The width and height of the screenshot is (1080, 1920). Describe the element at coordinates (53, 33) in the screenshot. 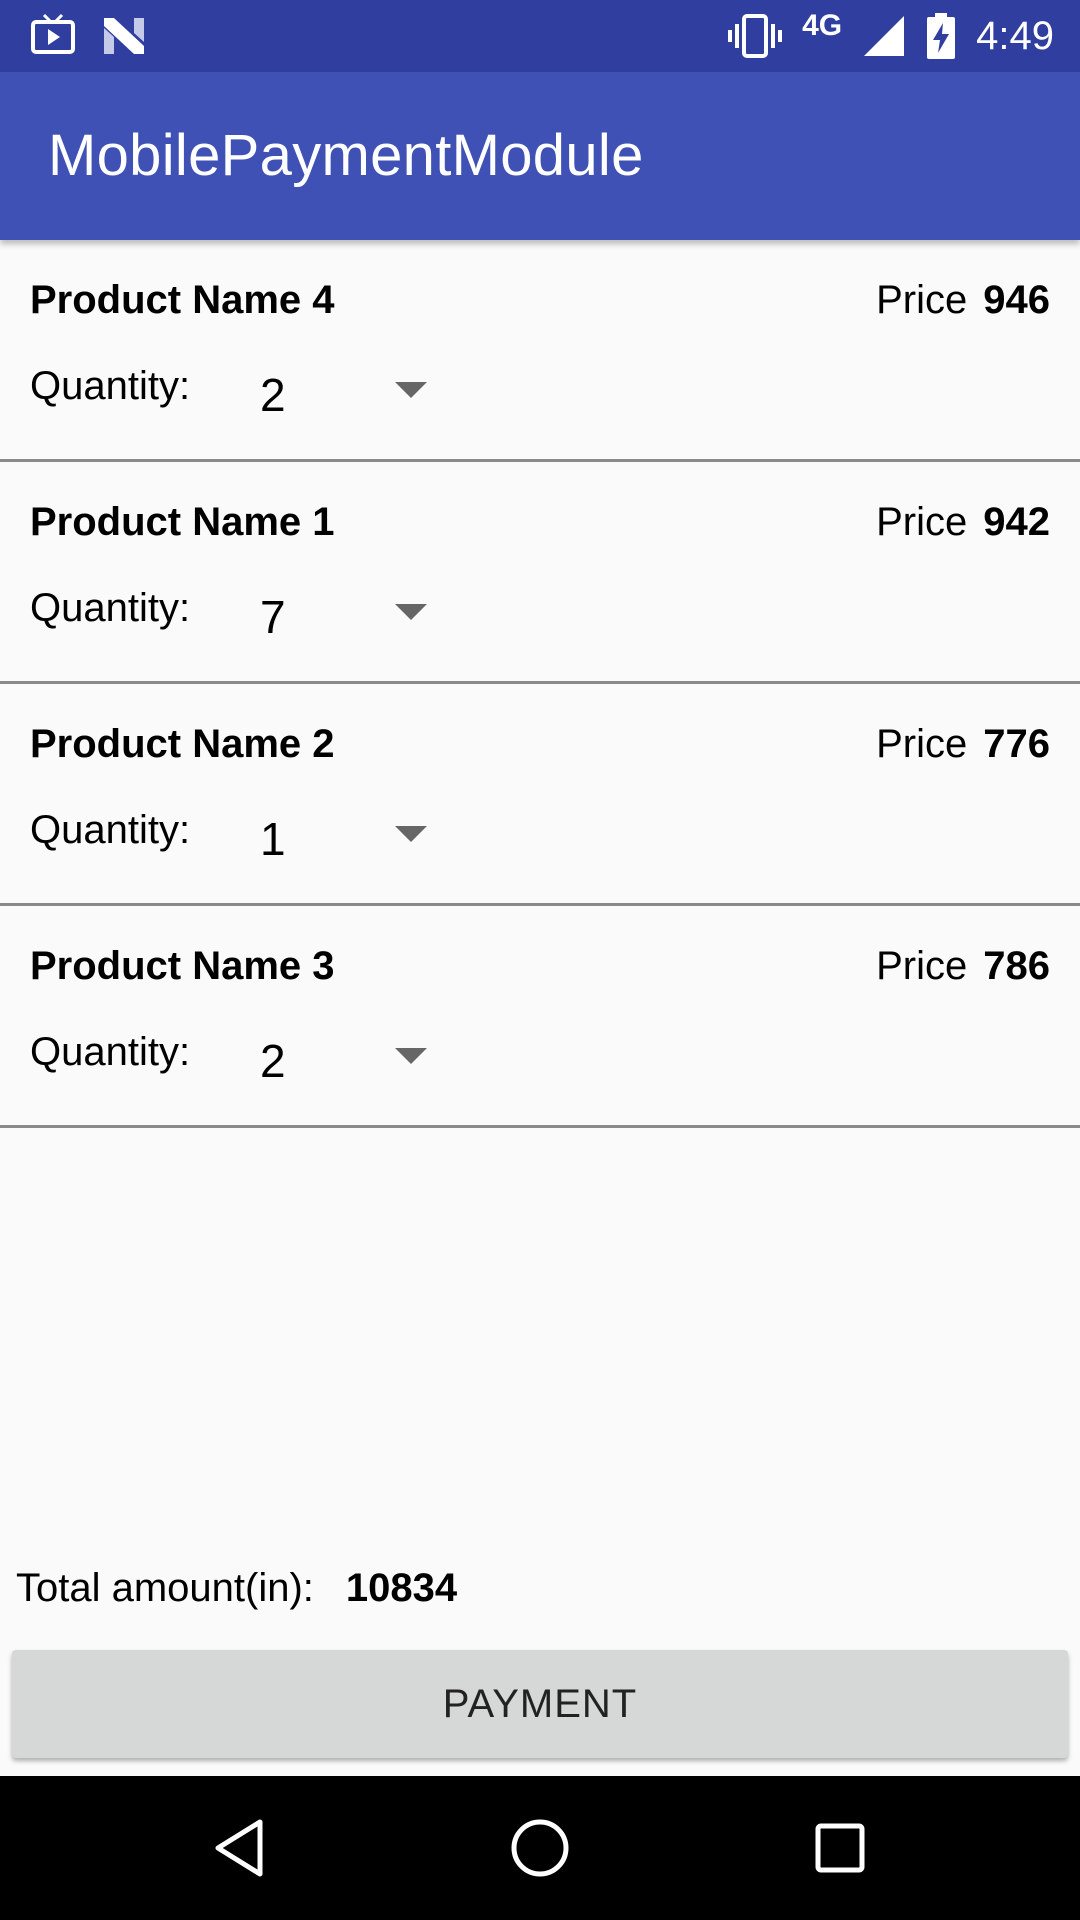

I see `tv-icon` at that location.